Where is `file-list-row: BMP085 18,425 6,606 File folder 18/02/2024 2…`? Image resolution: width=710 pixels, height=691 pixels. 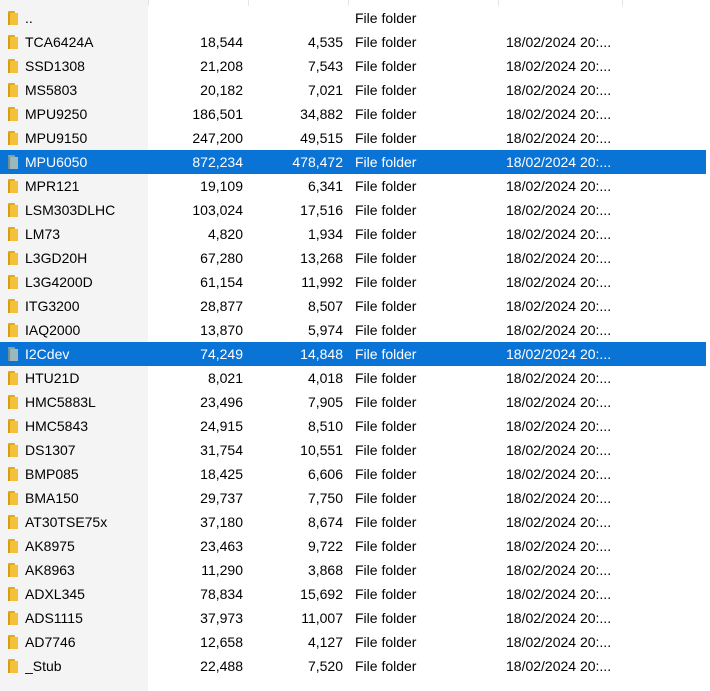 file-list-row: BMP085 18,425 6,606 File folder 18/02/2024 2… is located at coordinates (355, 474).